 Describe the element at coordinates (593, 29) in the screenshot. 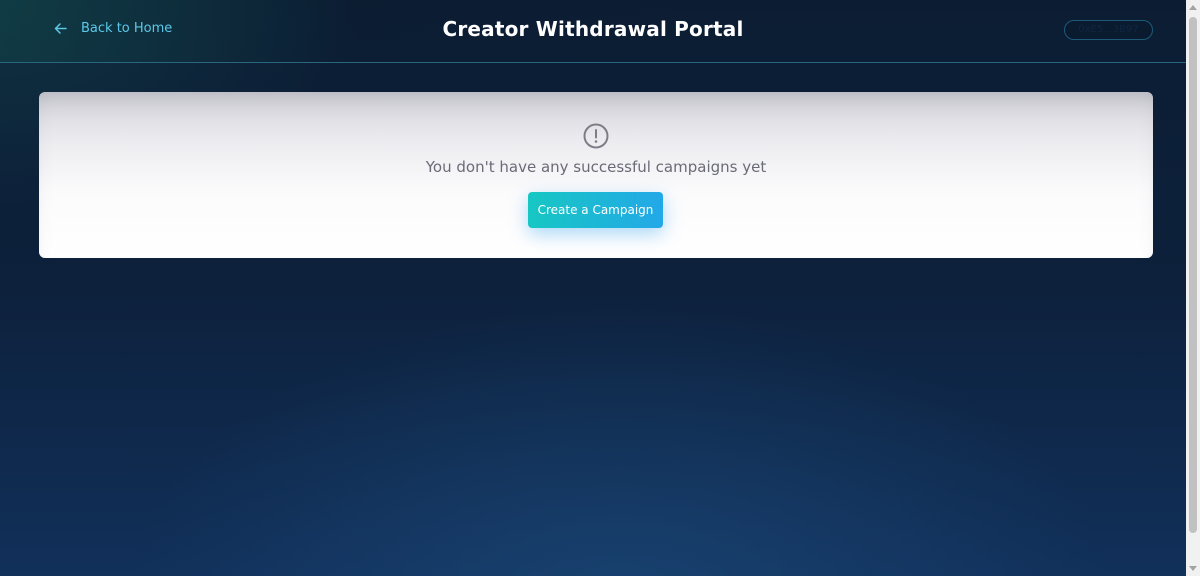

I see `page-title: Creator Withdrawal Portal` at that location.